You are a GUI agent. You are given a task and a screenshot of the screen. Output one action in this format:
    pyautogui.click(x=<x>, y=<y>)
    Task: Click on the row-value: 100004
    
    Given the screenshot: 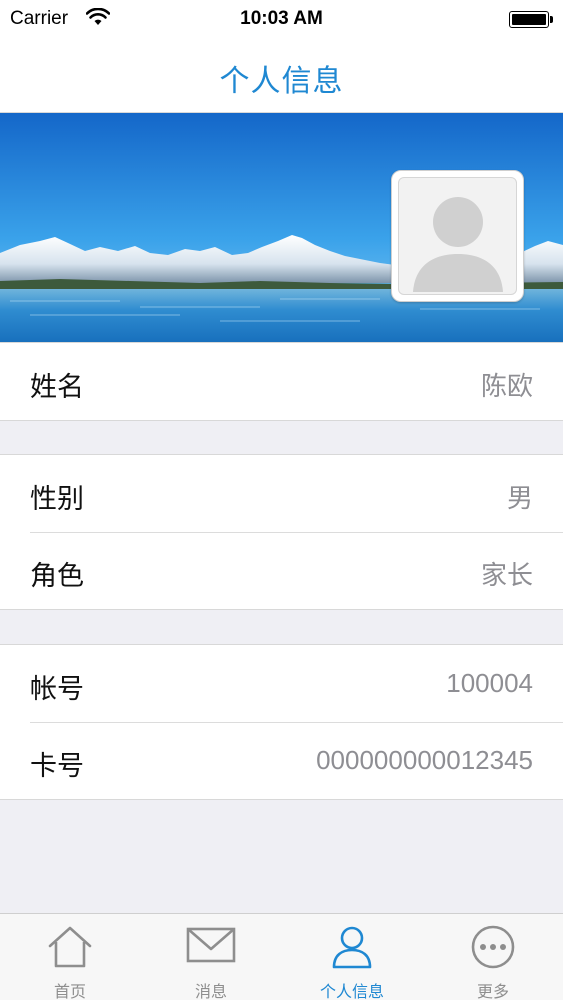 What is the action you would take?
    pyautogui.click(x=489, y=683)
    